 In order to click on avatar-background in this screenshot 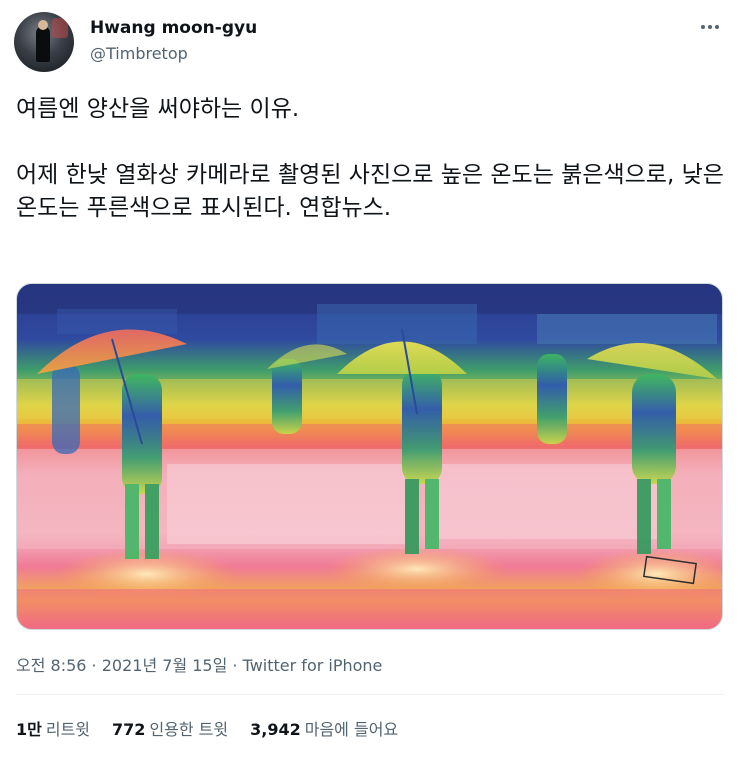, I will do `click(60, 28)`.